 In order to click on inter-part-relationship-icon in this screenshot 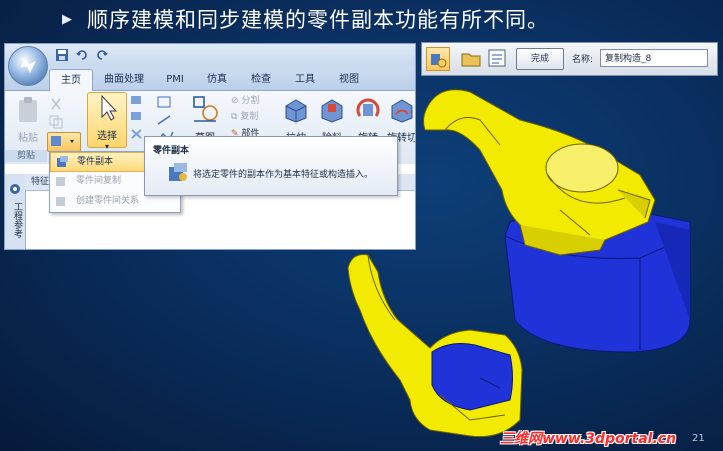, I will do `click(60, 201)`.